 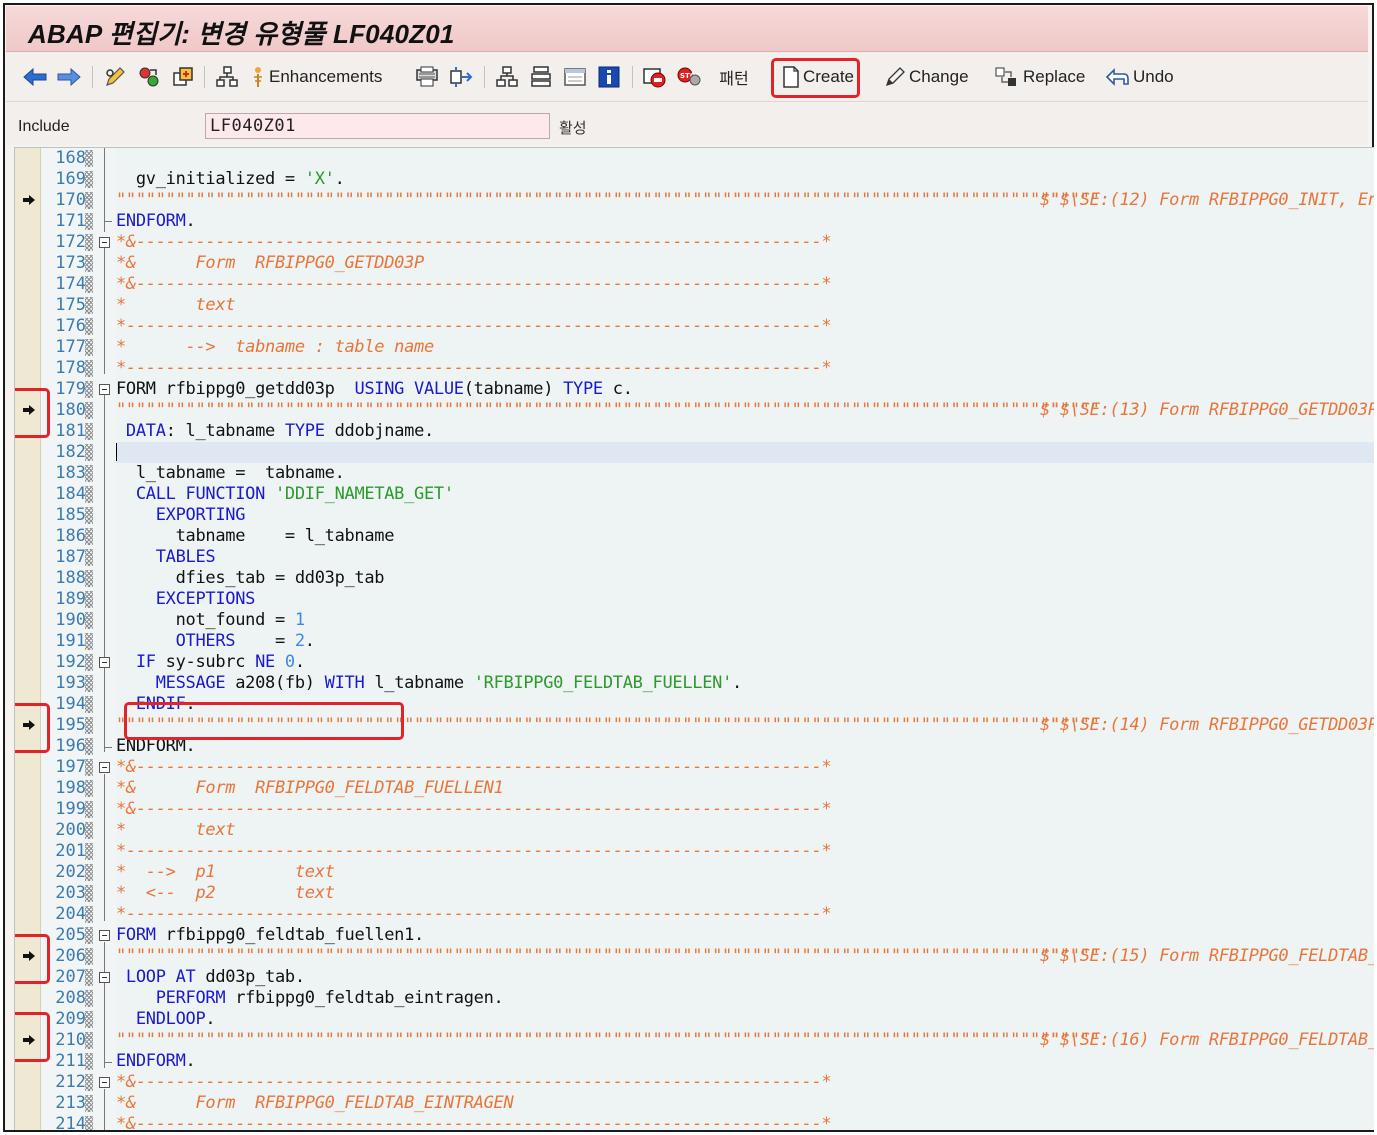 What do you see at coordinates (183, 77) in the screenshot?
I see `other-object-button` at bounding box center [183, 77].